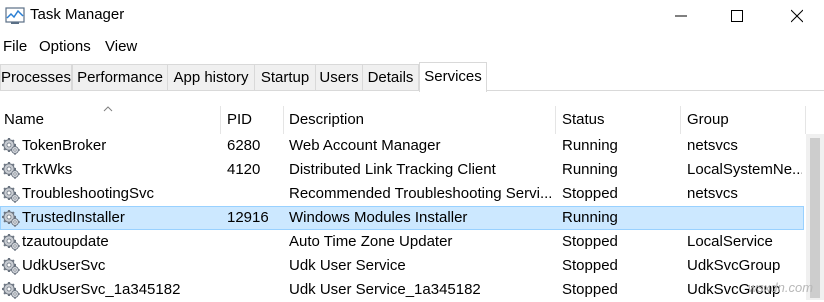  I want to click on watermark: wsxdn.com, so click(781, 287).